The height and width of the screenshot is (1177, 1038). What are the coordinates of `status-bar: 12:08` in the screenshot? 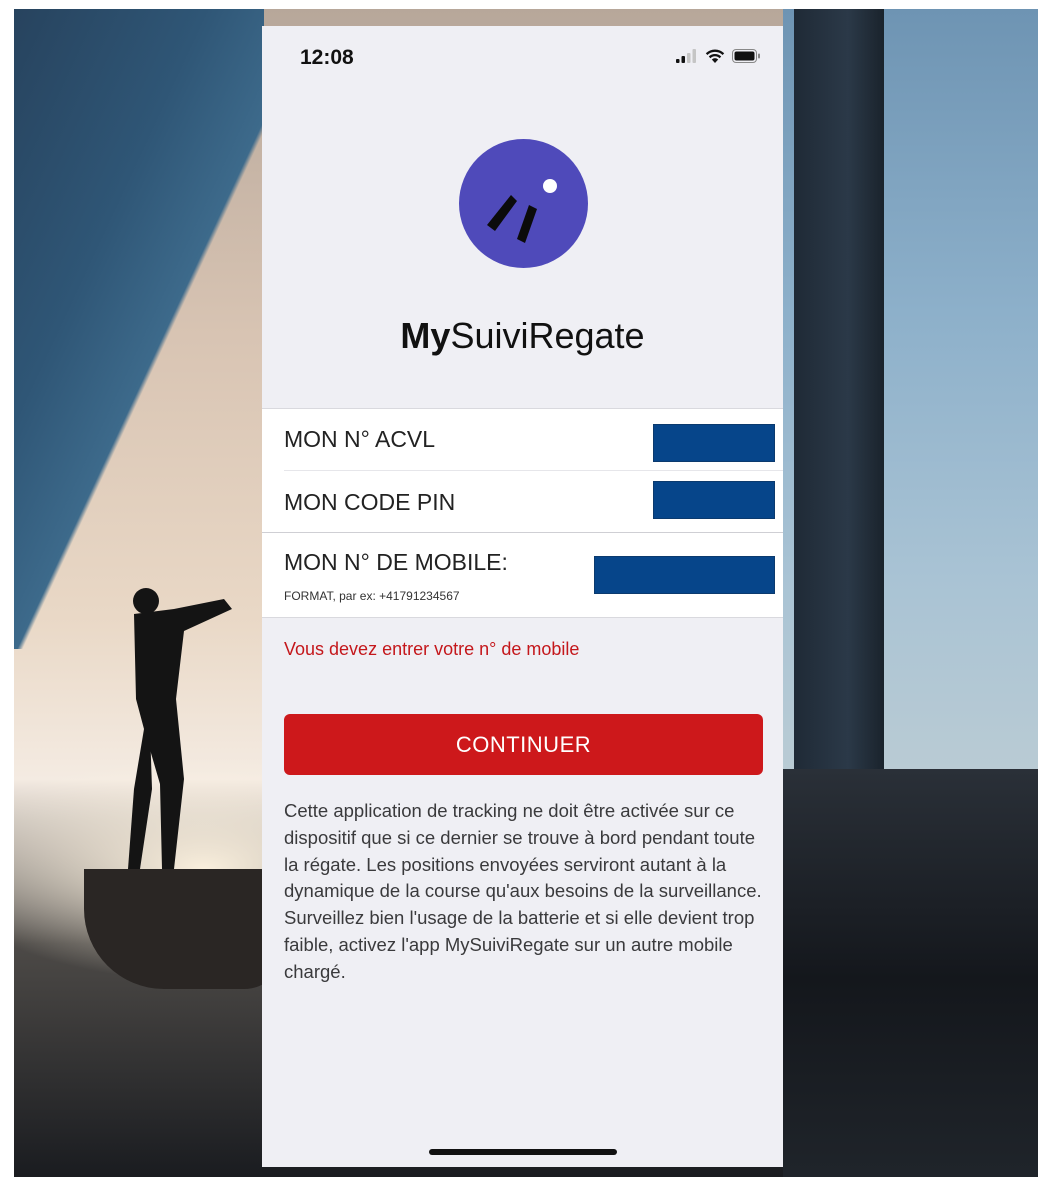 It's located at (522, 56).